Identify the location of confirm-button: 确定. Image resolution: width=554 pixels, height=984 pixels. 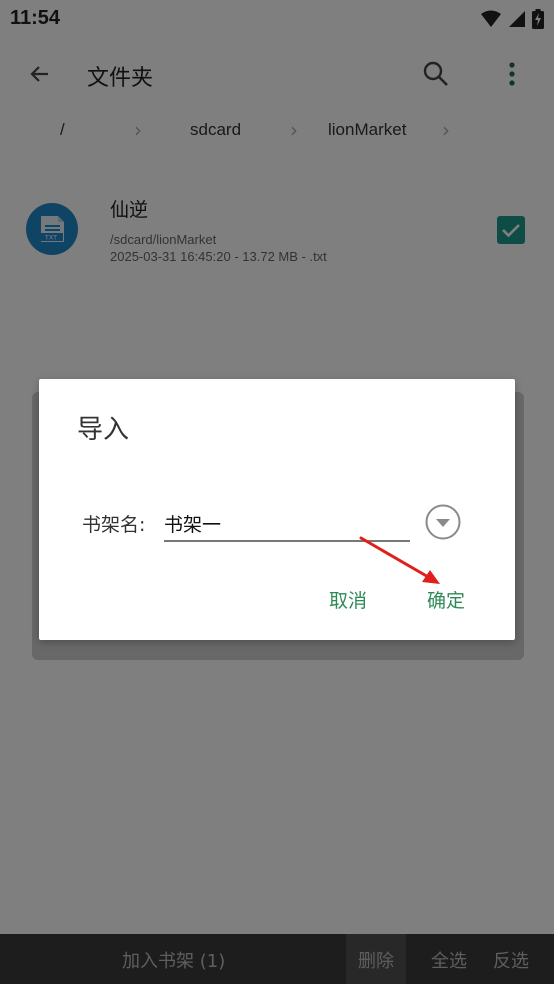
(446, 599).